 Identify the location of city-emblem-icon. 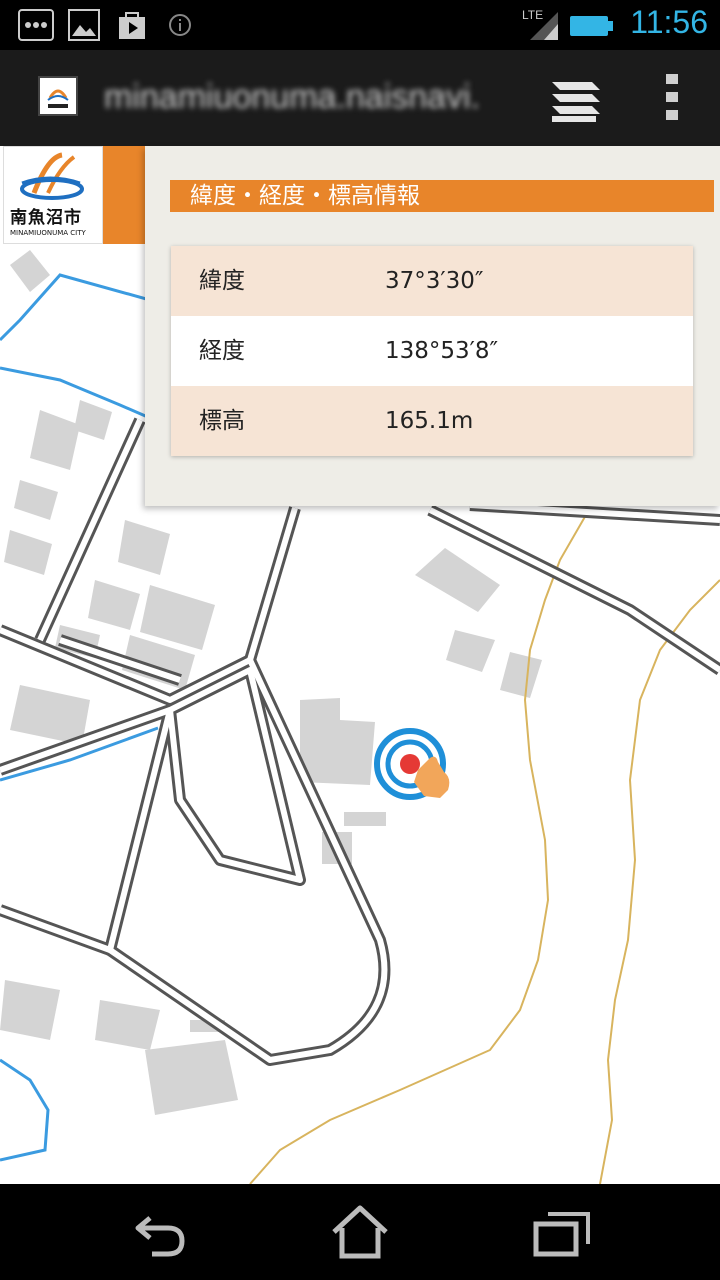
(52, 176).